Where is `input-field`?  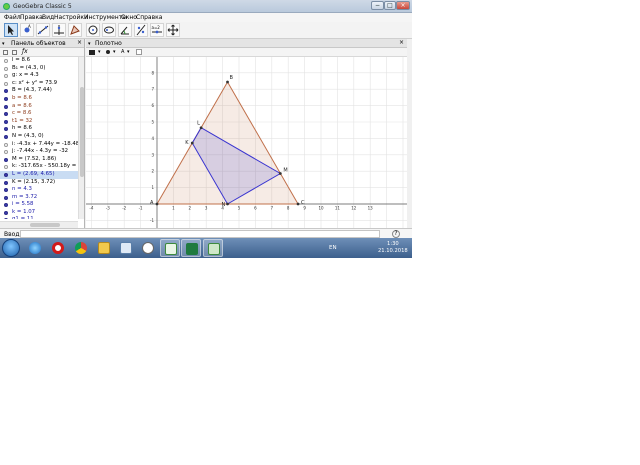
input-field is located at coordinates (200, 234).